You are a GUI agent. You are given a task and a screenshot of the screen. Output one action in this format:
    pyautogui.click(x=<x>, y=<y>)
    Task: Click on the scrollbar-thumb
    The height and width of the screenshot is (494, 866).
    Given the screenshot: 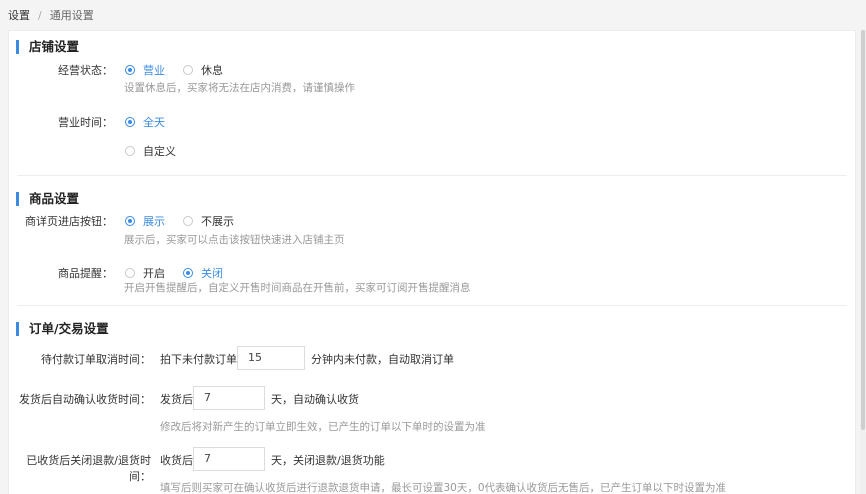 What is the action you would take?
    pyautogui.click(x=863, y=230)
    